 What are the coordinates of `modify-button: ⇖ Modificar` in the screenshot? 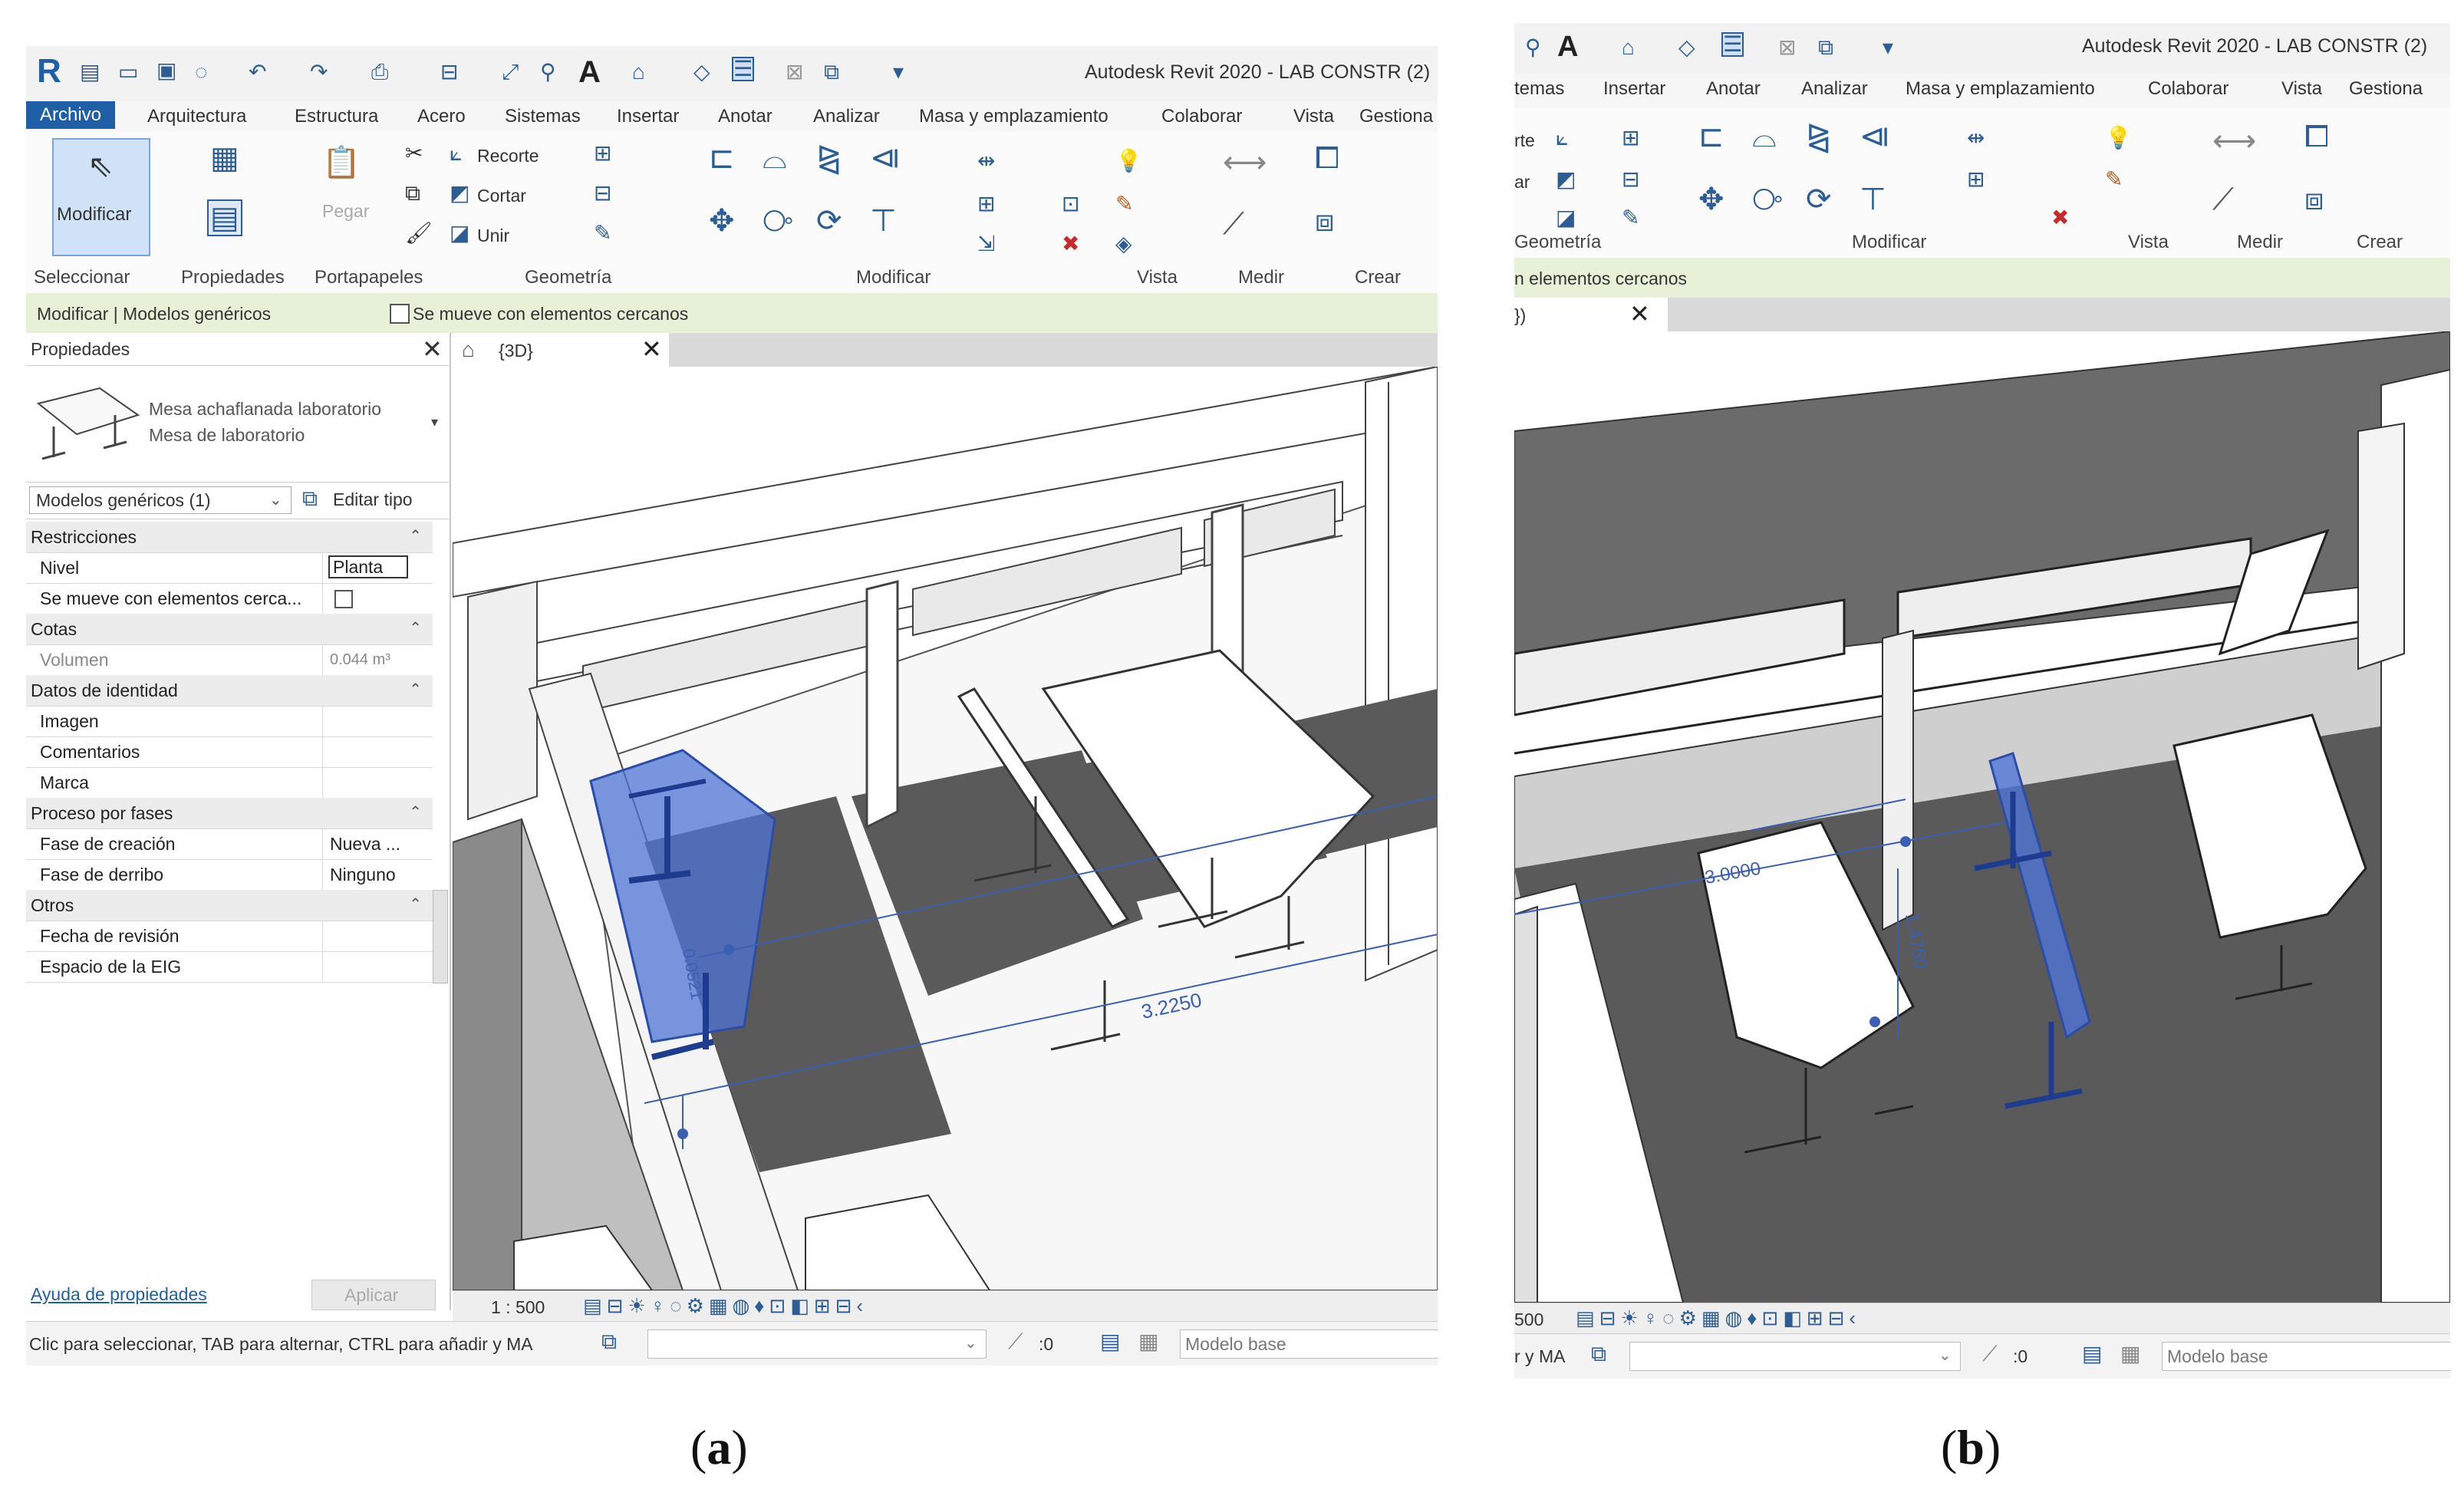 It's located at (101, 197).